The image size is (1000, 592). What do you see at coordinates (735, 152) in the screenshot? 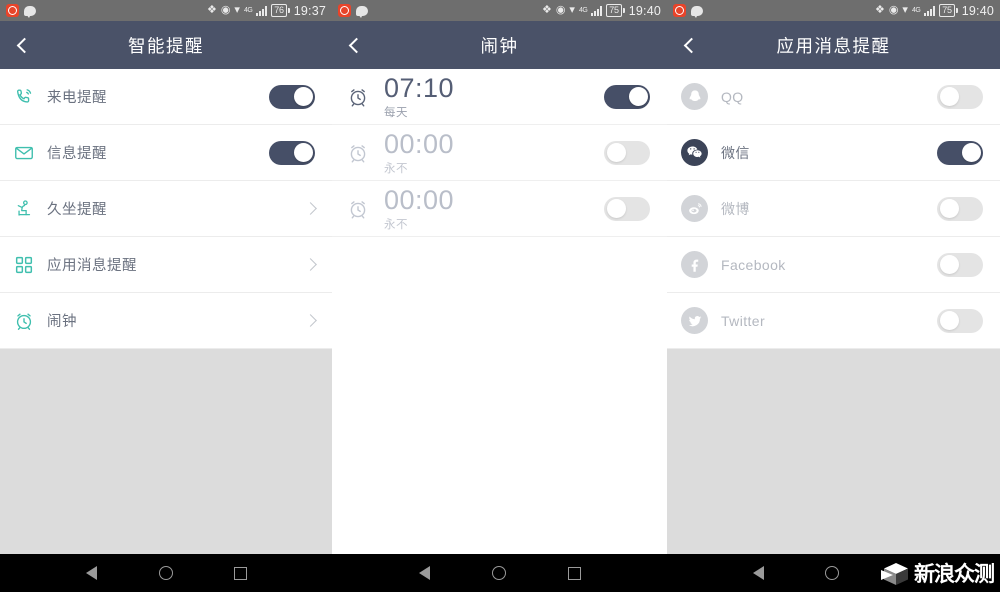
I see `app-label: 微信` at bounding box center [735, 152].